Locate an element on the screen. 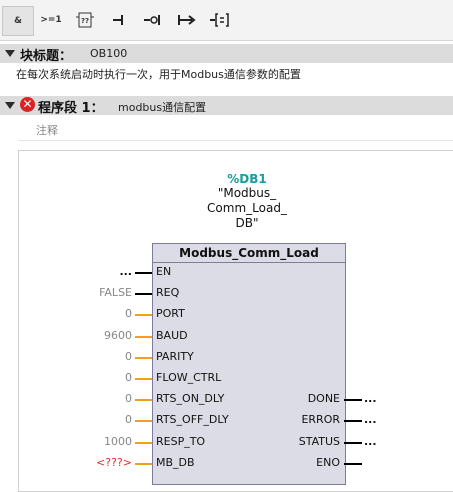  or-icon: >=1 is located at coordinates (51, 20).